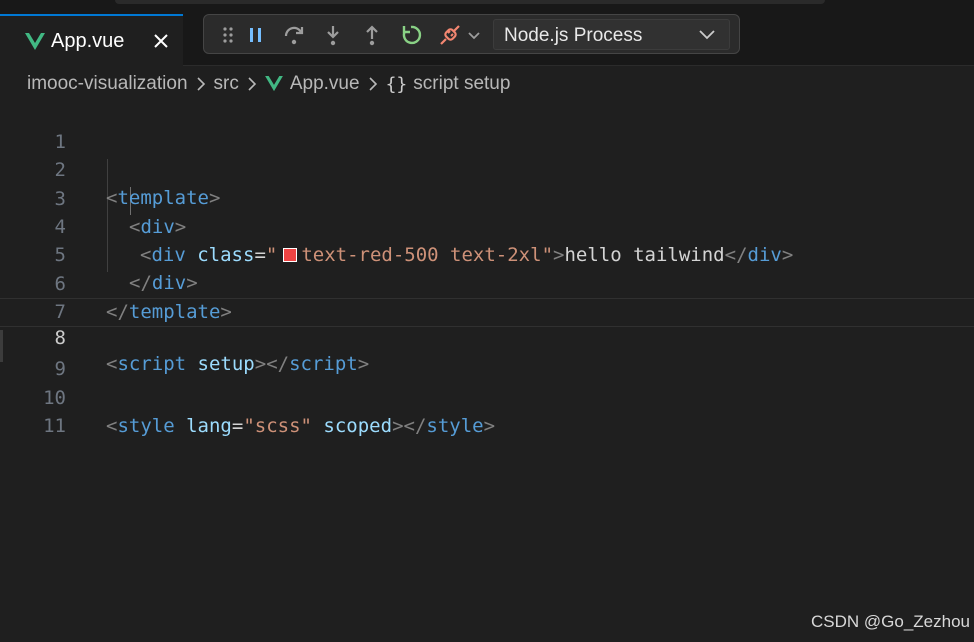 The width and height of the screenshot is (974, 642). Describe the element at coordinates (228, 35) in the screenshot. I see `drag-handle-icon` at that location.